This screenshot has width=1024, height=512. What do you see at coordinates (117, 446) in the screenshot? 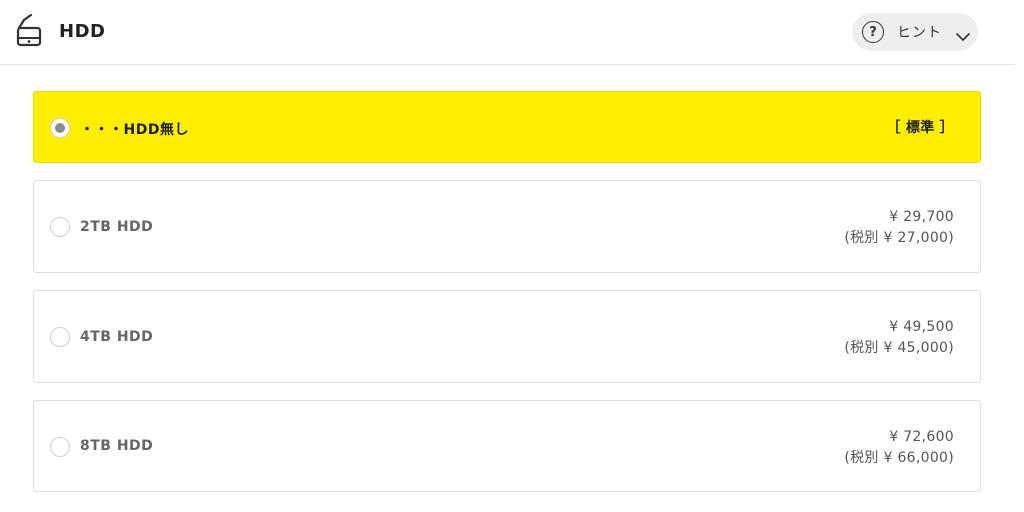
I see `option-label: 8TB HDD` at bounding box center [117, 446].